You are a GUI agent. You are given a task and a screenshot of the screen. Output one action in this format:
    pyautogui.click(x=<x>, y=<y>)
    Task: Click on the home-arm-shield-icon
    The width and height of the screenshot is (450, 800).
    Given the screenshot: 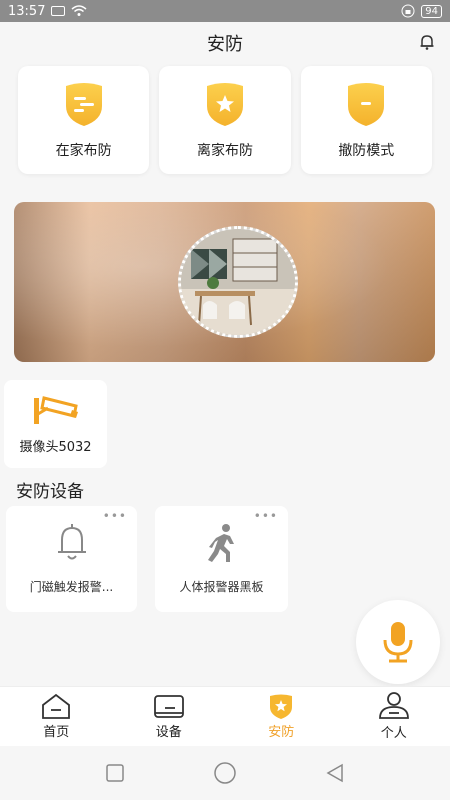 What is the action you would take?
    pyautogui.click(x=83, y=104)
    